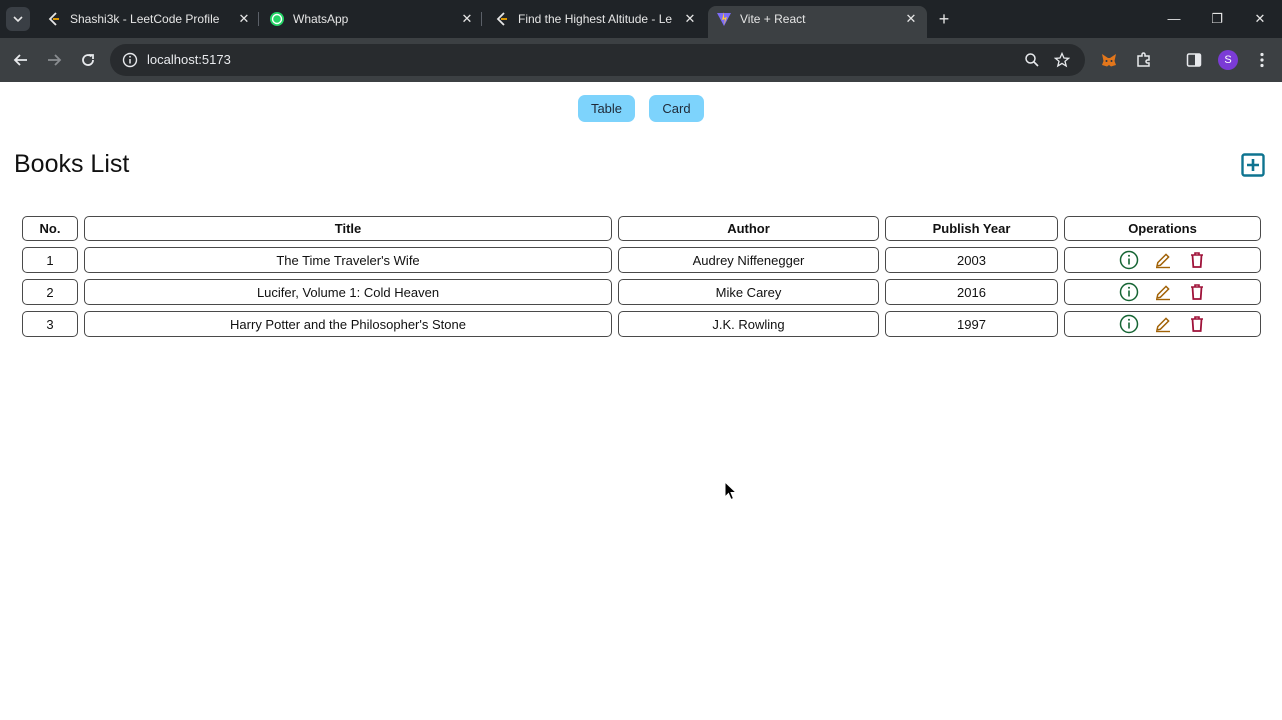  Describe the element at coordinates (50, 228) in the screenshot. I see `column-header-no: No.` at that location.